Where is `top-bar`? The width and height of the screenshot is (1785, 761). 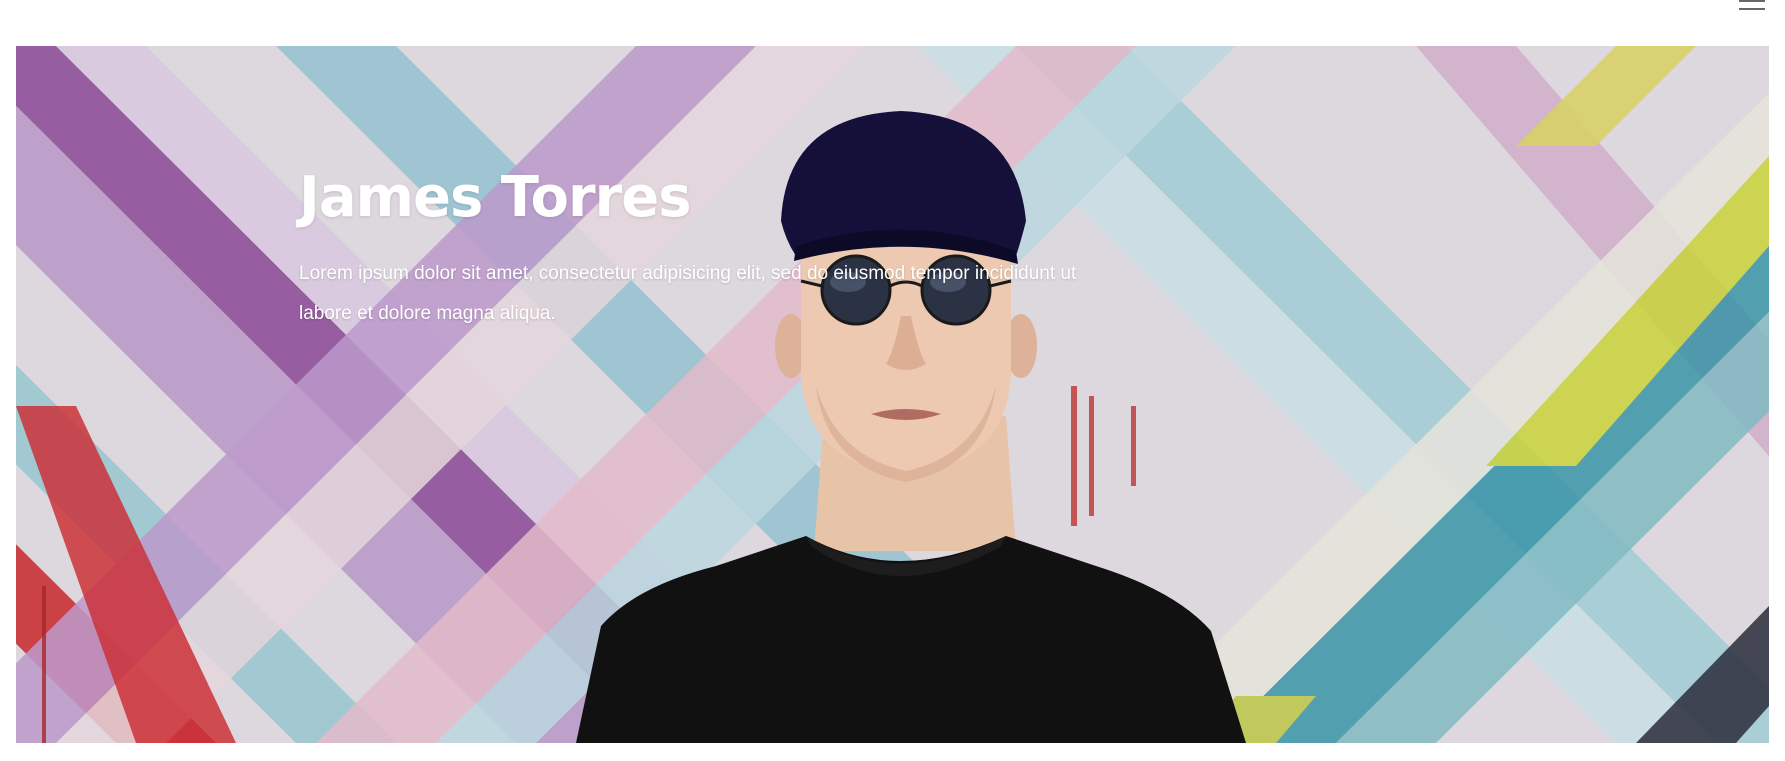 top-bar is located at coordinates (892, 23).